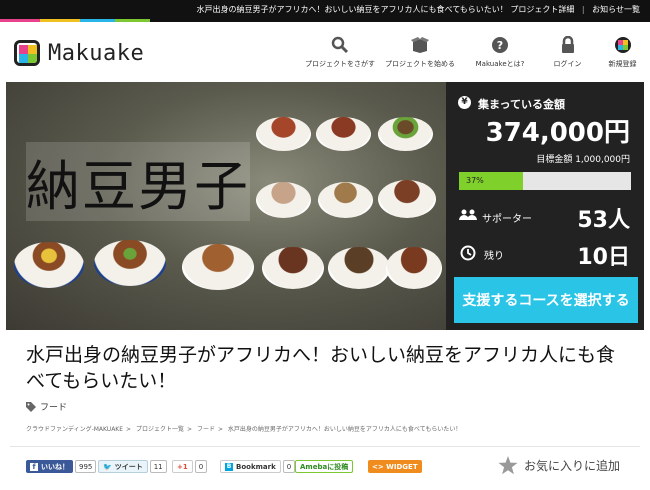 The height and width of the screenshot is (490, 650). What do you see at coordinates (557, 133) in the screenshot?
I see `raised-amount: 374,000円` at bounding box center [557, 133].